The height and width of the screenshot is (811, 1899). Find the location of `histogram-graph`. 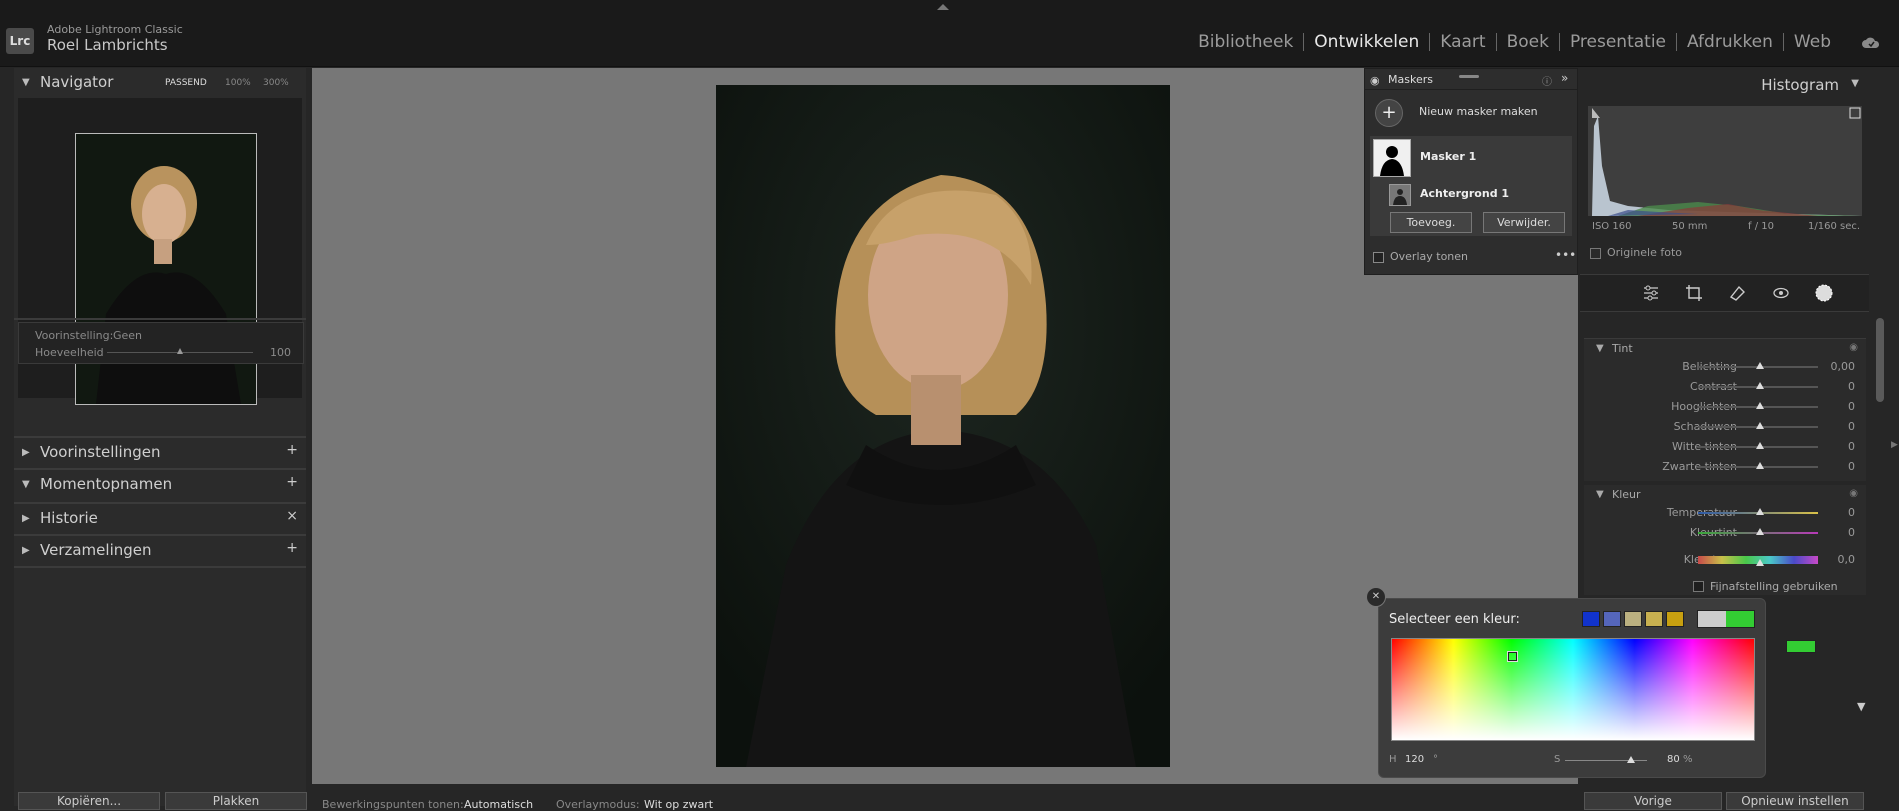

histogram-graph is located at coordinates (1725, 161).